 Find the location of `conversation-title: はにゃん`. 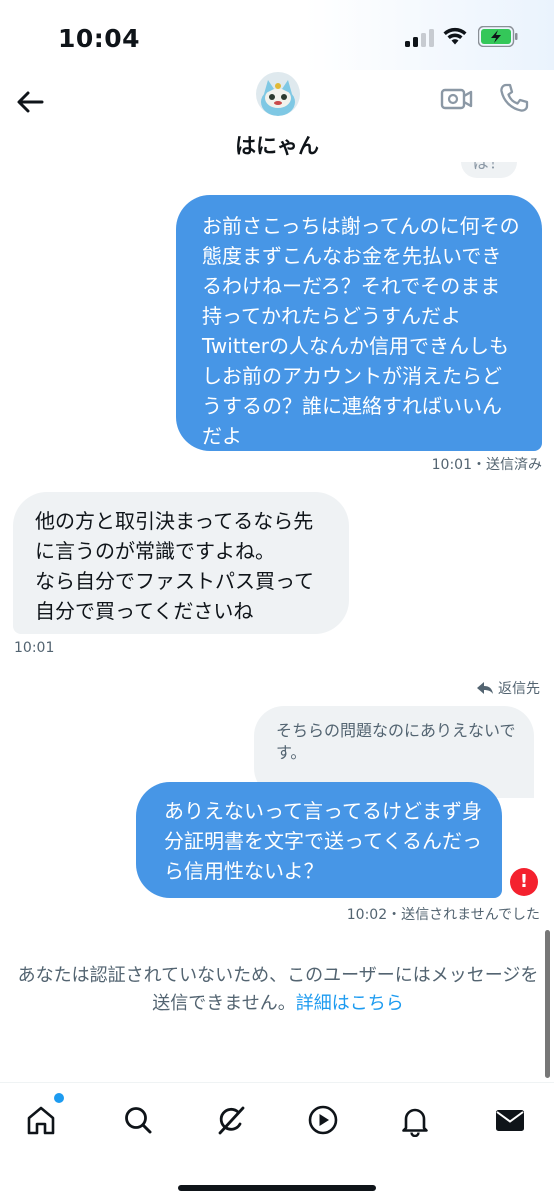

conversation-title: はにゃん is located at coordinates (277, 146).